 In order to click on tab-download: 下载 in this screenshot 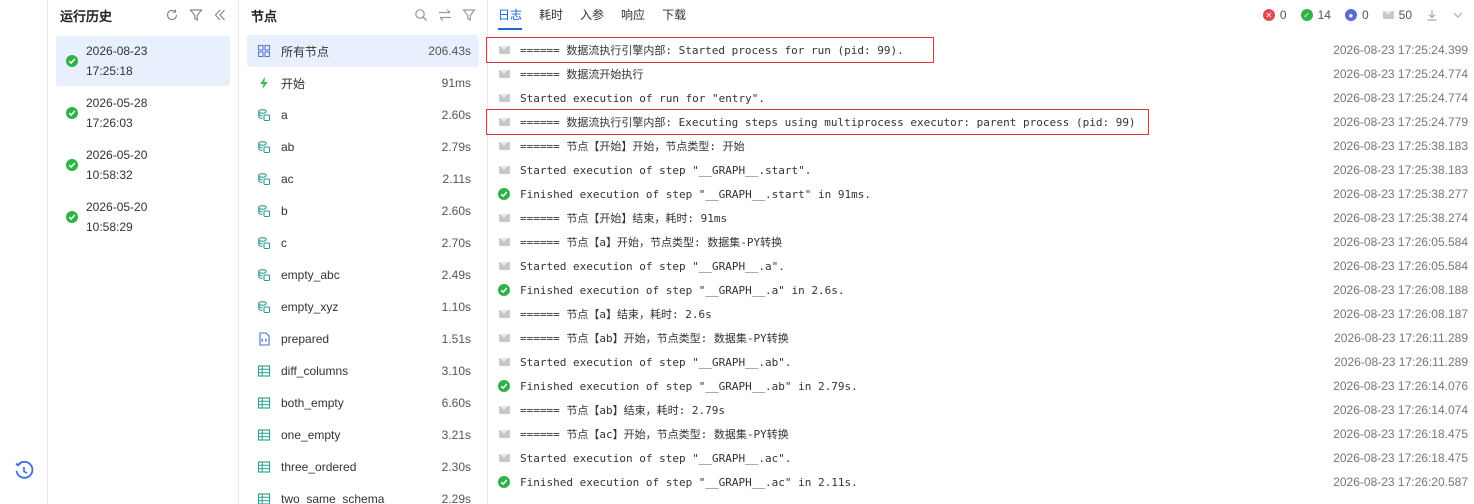, I will do `click(674, 15)`.